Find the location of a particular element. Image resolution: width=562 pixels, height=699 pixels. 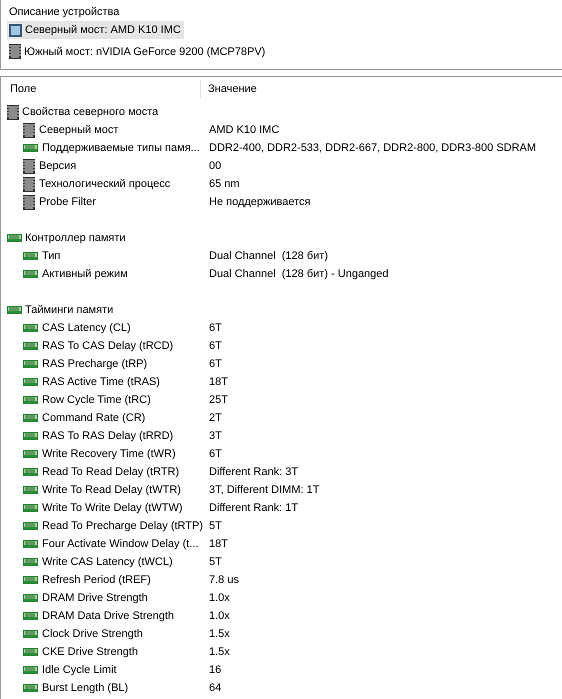

field-value: 3T is located at coordinates (215, 436).